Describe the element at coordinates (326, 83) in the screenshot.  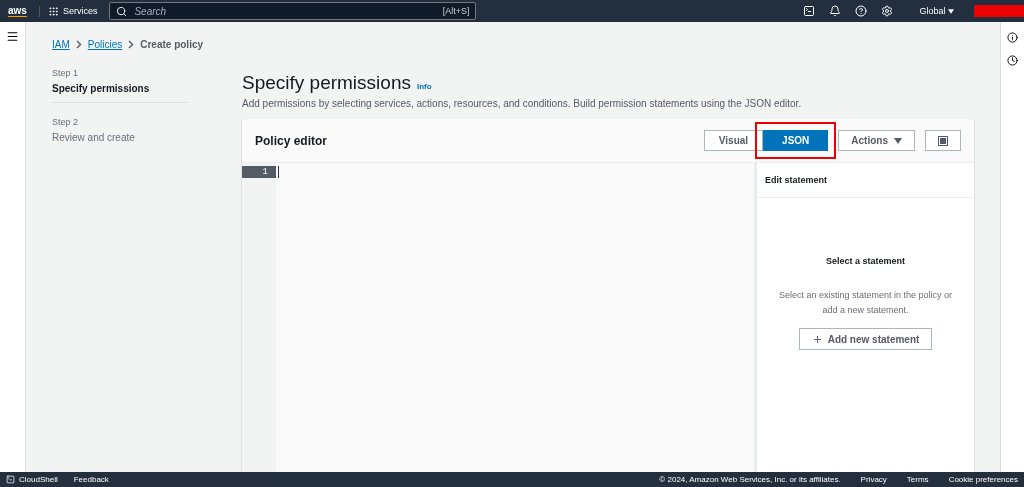
I see `page-title: Specify permissions` at that location.